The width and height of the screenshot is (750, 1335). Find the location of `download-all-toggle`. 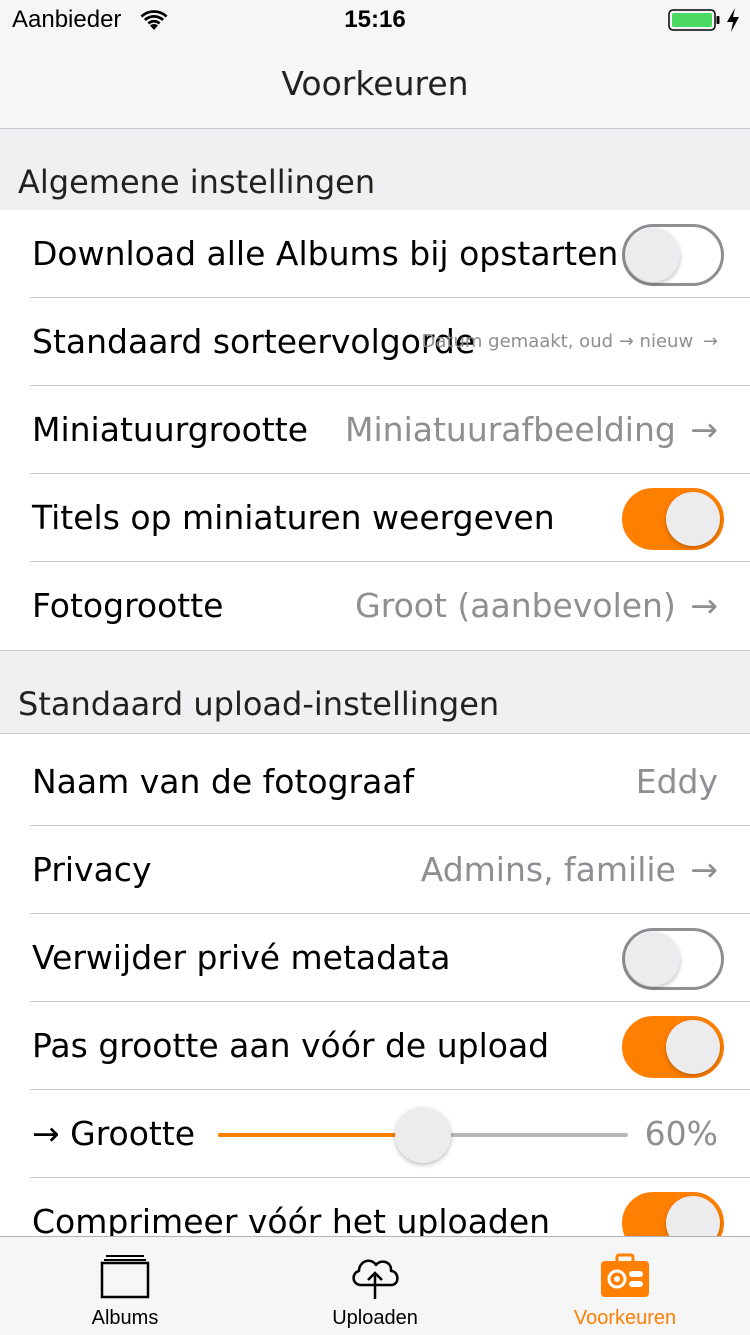

download-all-toggle is located at coordinates (673, 255).